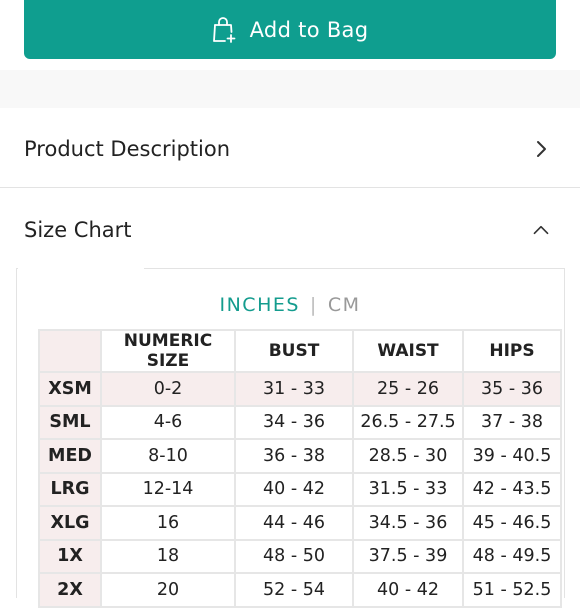  Describe the element at coordinates (70, 556) in the screenshot. I see `size-label: 1X` at that location.